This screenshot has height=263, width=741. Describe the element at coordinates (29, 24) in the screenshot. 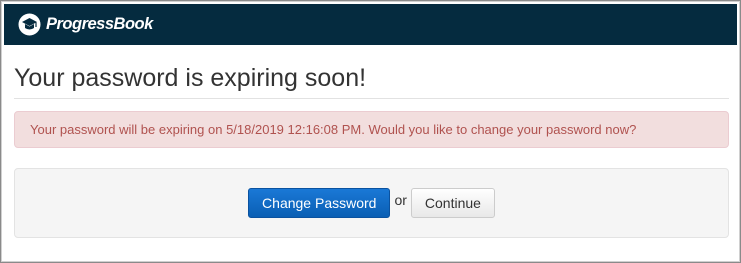

I see `progressbook-logo-icon` at that location.